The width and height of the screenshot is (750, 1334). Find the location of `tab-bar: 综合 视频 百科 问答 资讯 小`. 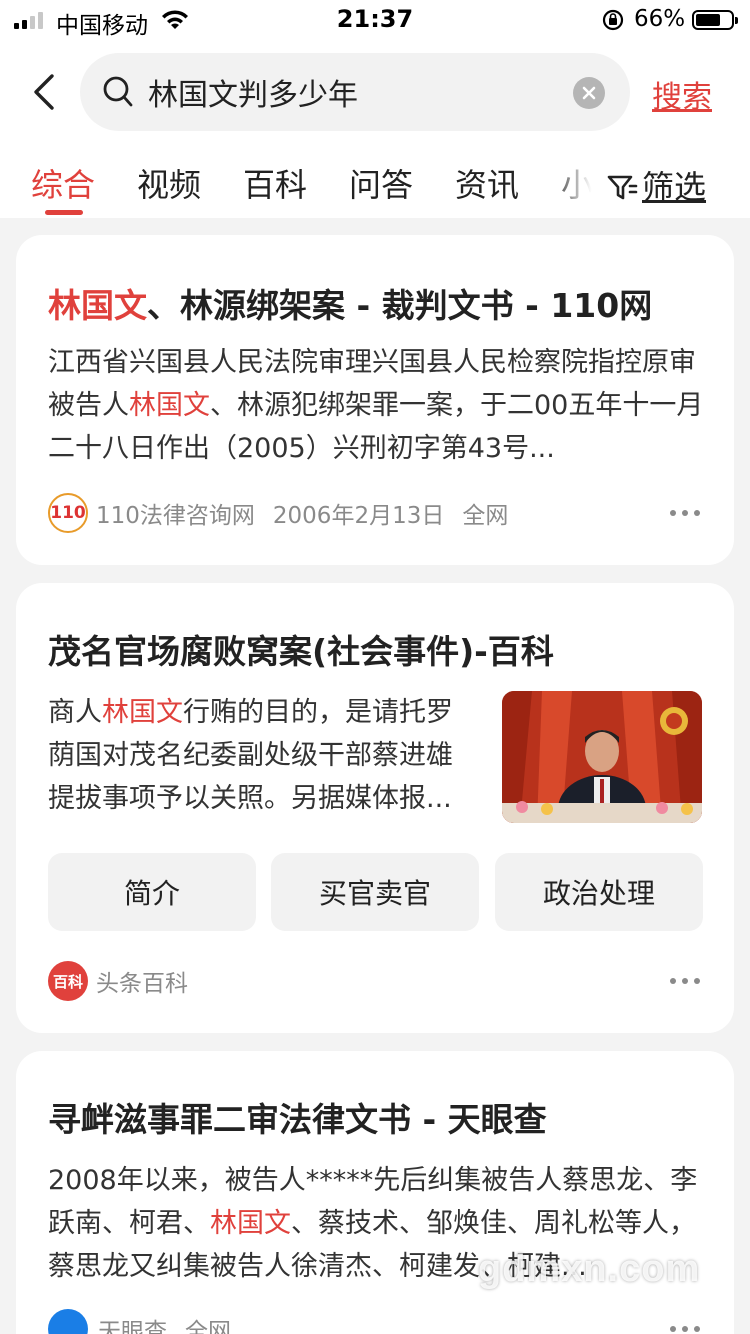

tab-bar: 综合 视频 百科 问答 资讯 小 is located at coordinates (300, 185).